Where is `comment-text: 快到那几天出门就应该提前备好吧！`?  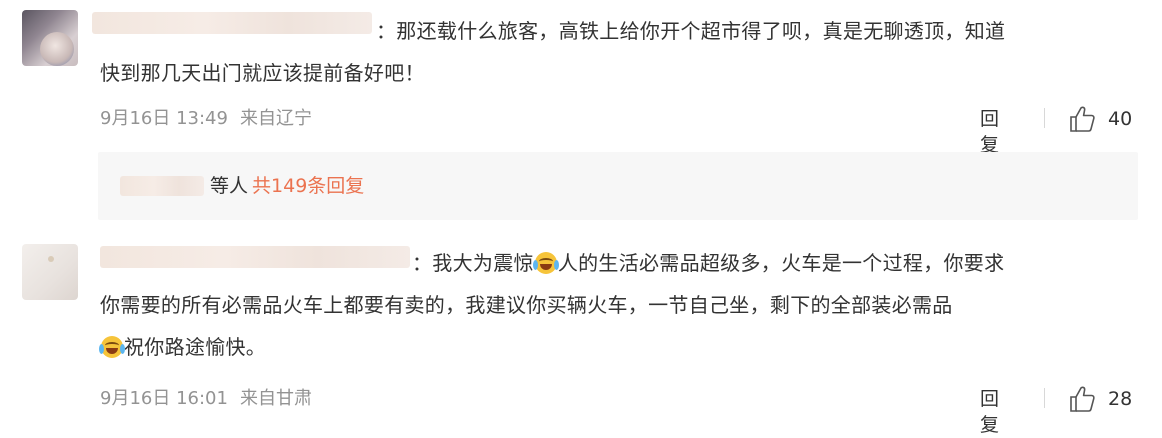 comment-text: 快到那几天出门就应该提前备好吧！ is located at coordinates (262, 73).